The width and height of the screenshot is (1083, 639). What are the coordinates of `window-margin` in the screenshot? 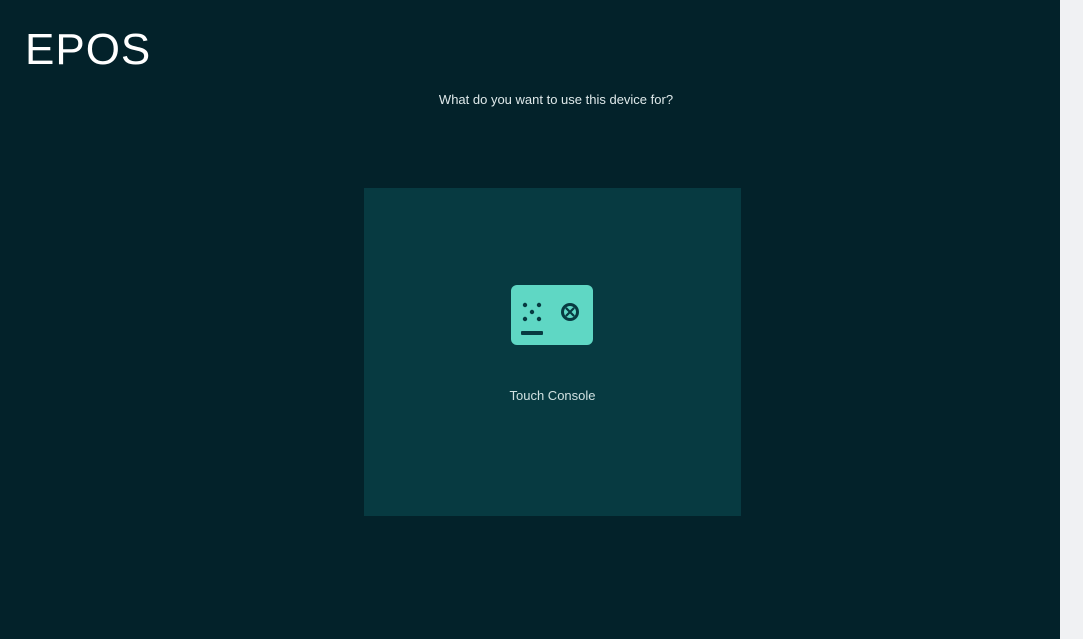 It's located at (1071, 319).